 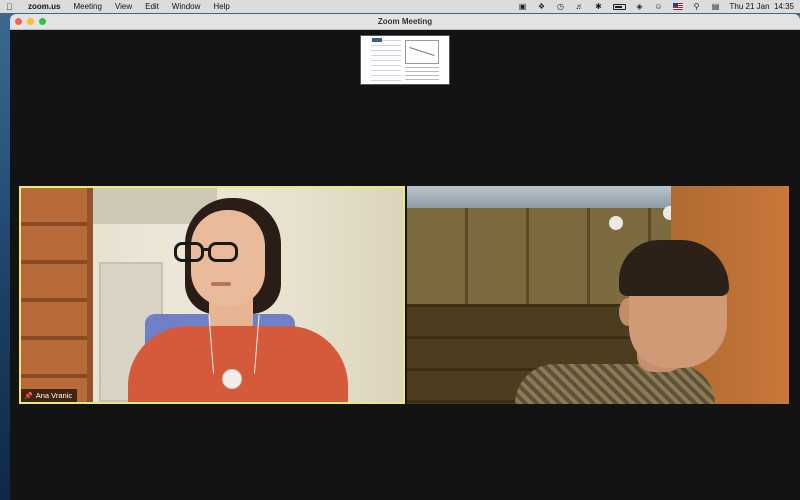 What do you see at coordinates (659, 6) in the screenshot?
I see `user-icon: ☺` at bounding box center [659, 6].